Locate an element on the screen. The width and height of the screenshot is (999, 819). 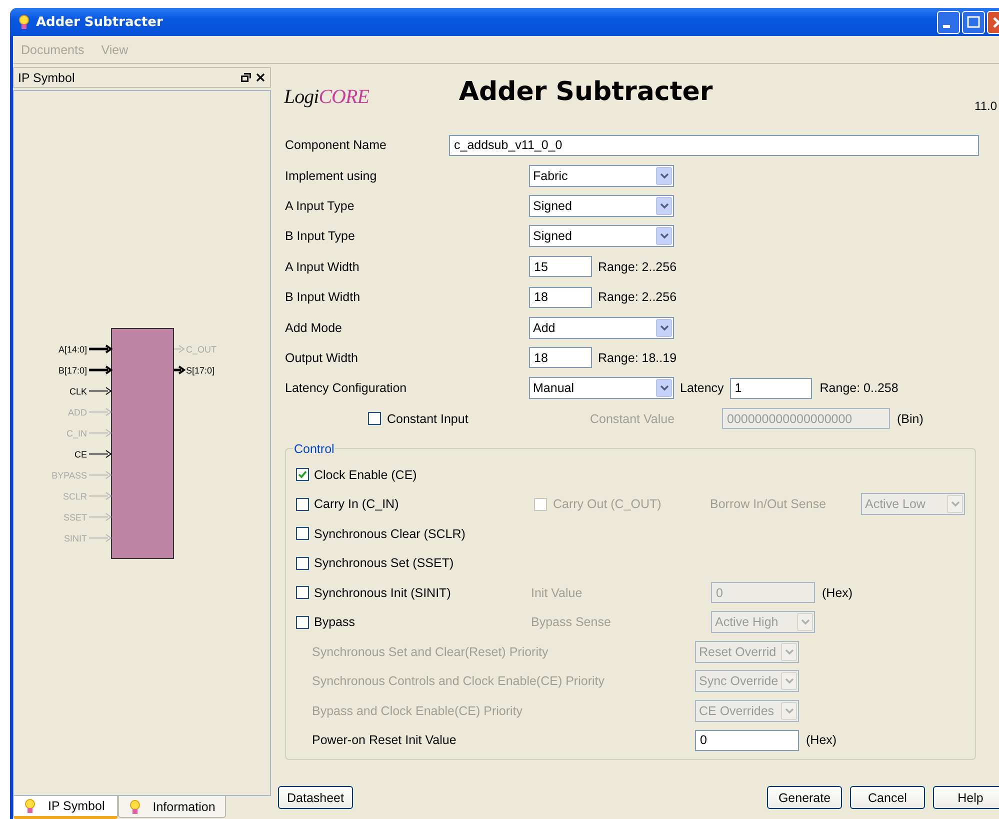
input-field: 15 is located at coordinates (560, 267).